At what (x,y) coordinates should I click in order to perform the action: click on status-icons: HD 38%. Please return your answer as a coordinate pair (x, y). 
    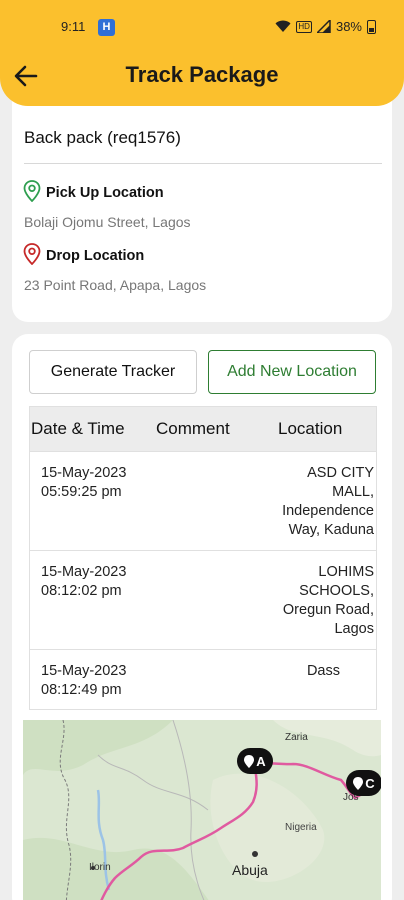
    Looking at the image, I should click on (325, 26).